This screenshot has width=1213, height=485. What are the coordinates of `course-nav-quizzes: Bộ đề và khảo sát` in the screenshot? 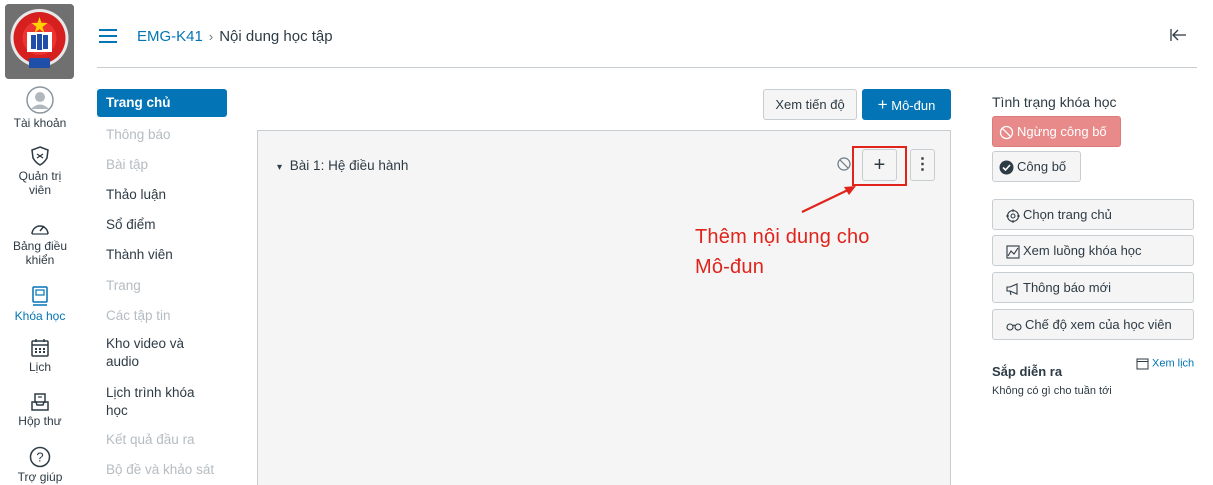 It's located at (162, 470).